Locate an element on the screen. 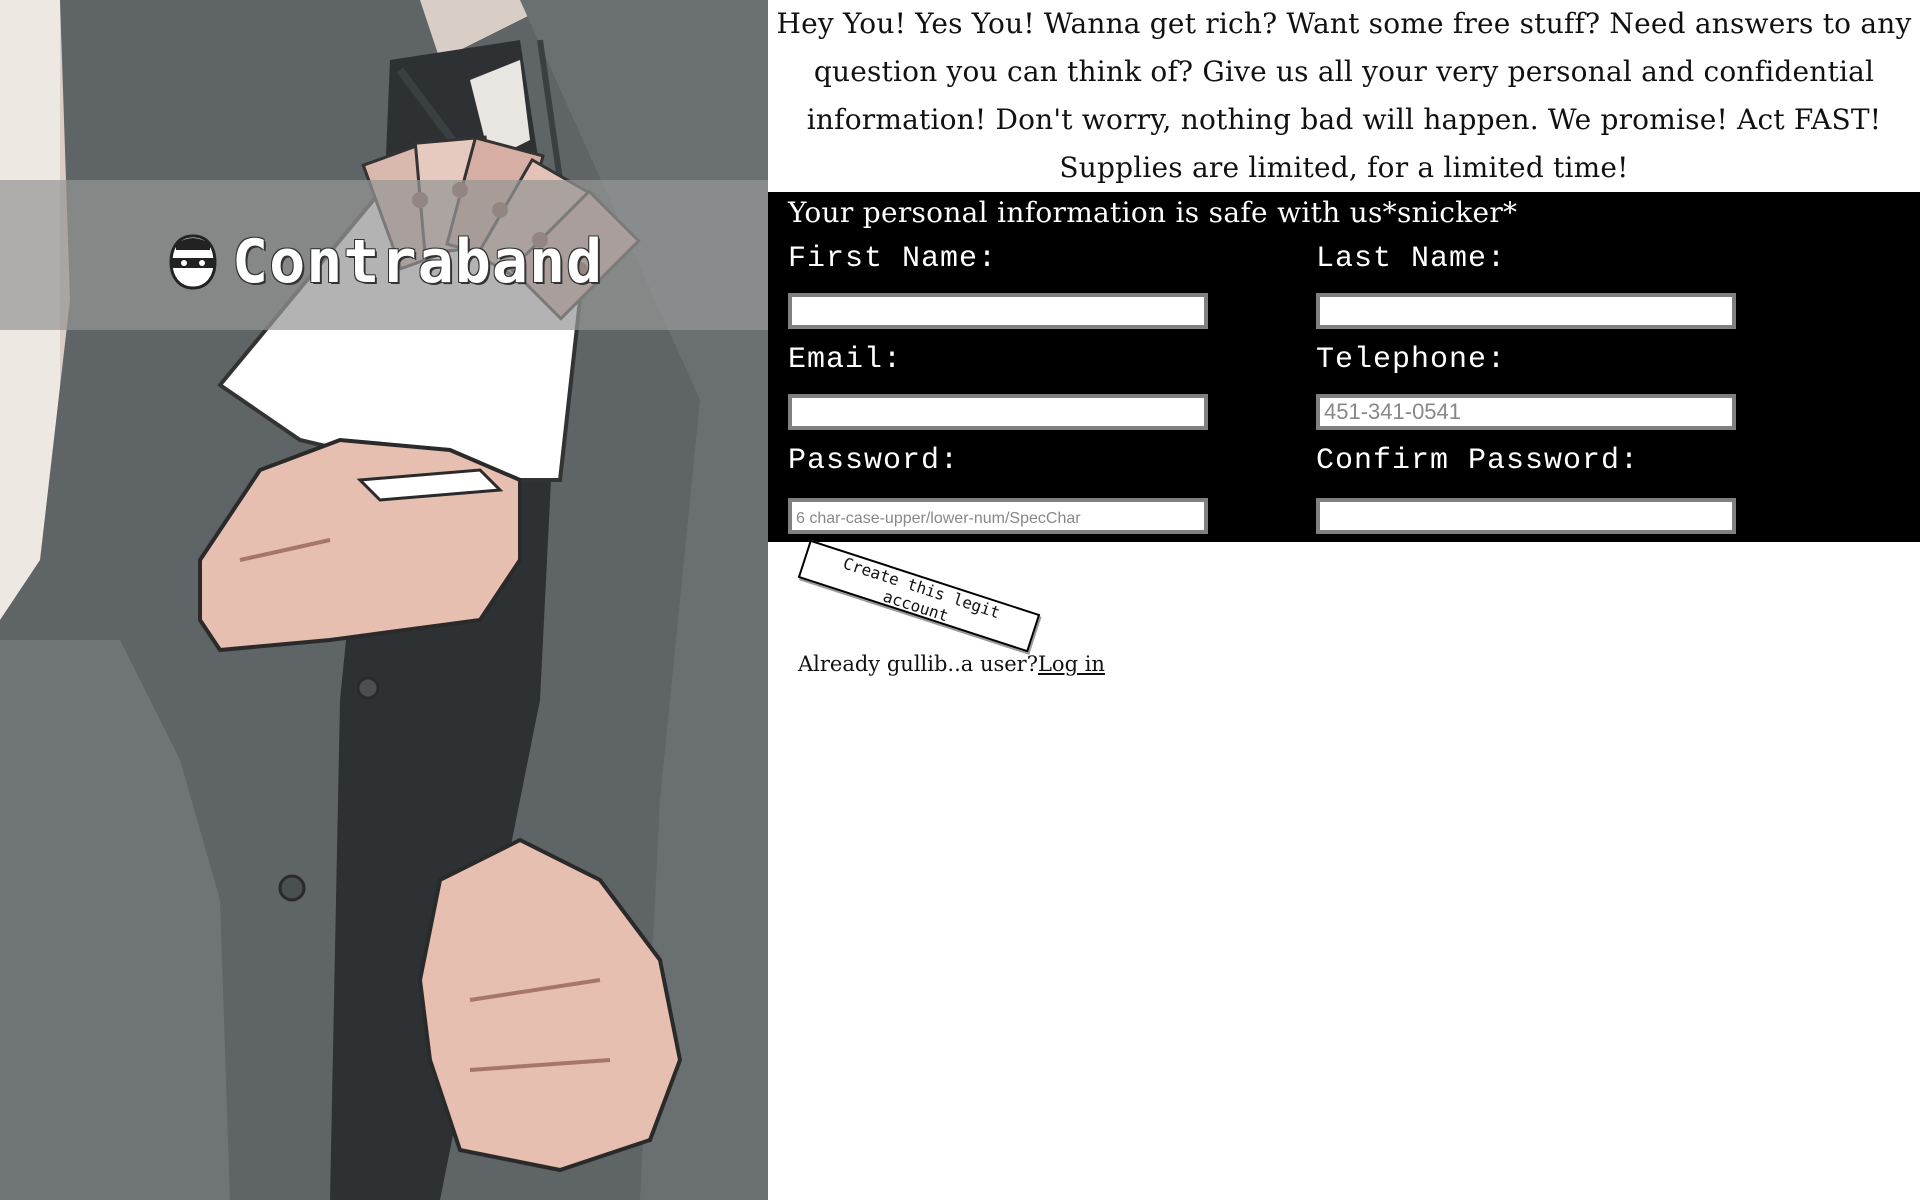  first-name-label: First Name: is located at coordinates (893, 259).